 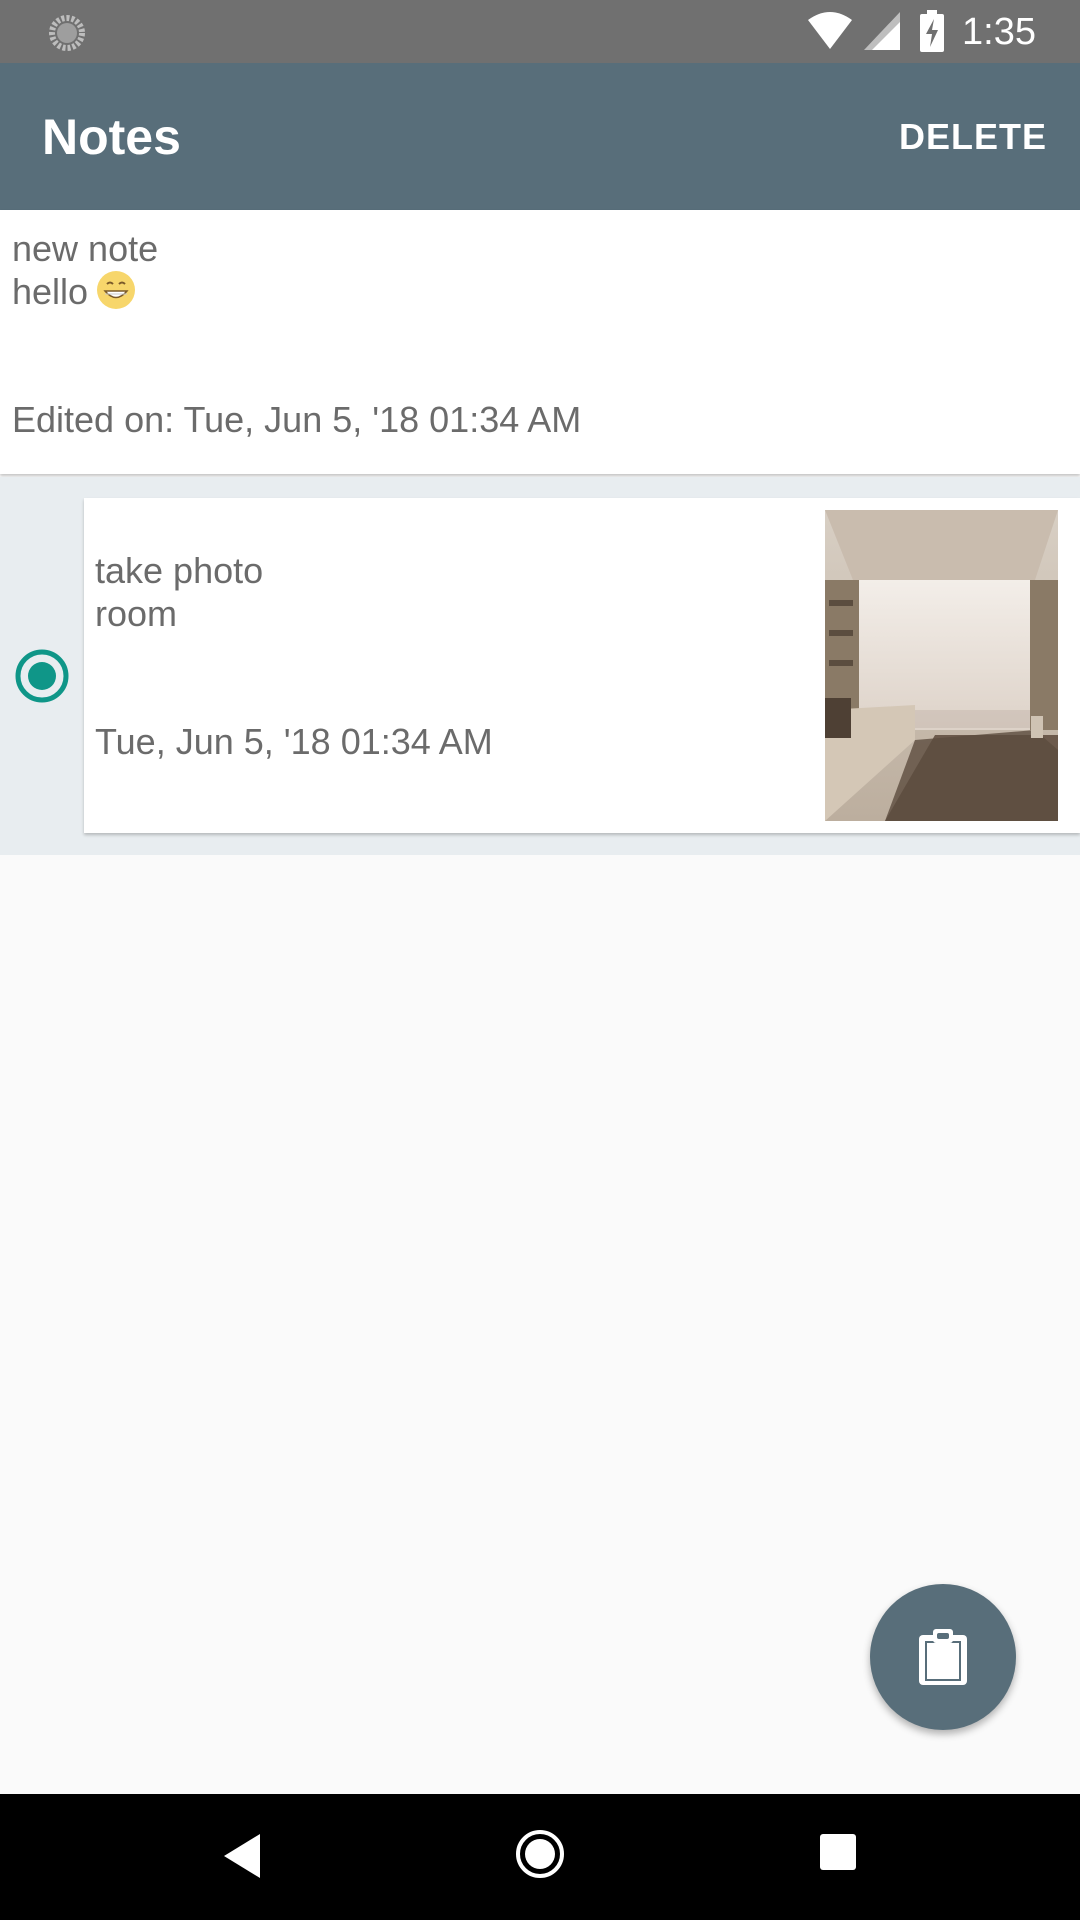 I want to click on status-bar: 1:35, so click(x=540, y=31).